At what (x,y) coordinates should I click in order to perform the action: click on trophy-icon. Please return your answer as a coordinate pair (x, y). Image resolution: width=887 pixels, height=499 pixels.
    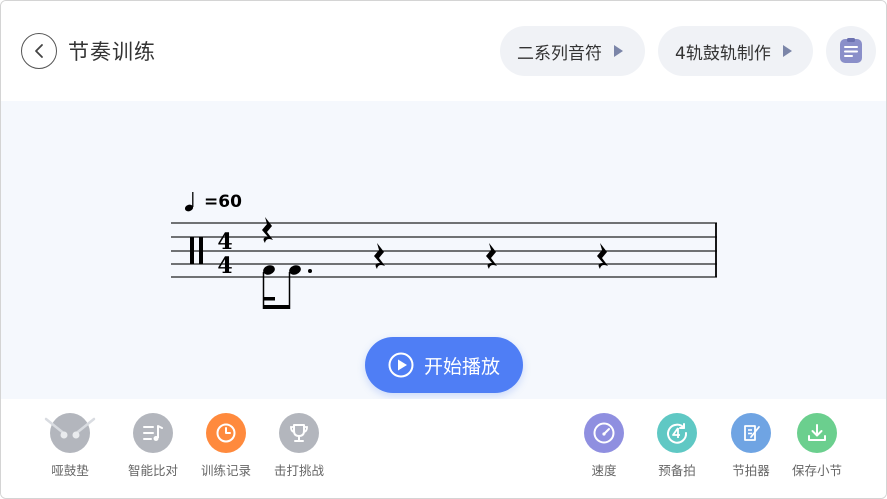
    Looking at the image, I should click on (299, 433).